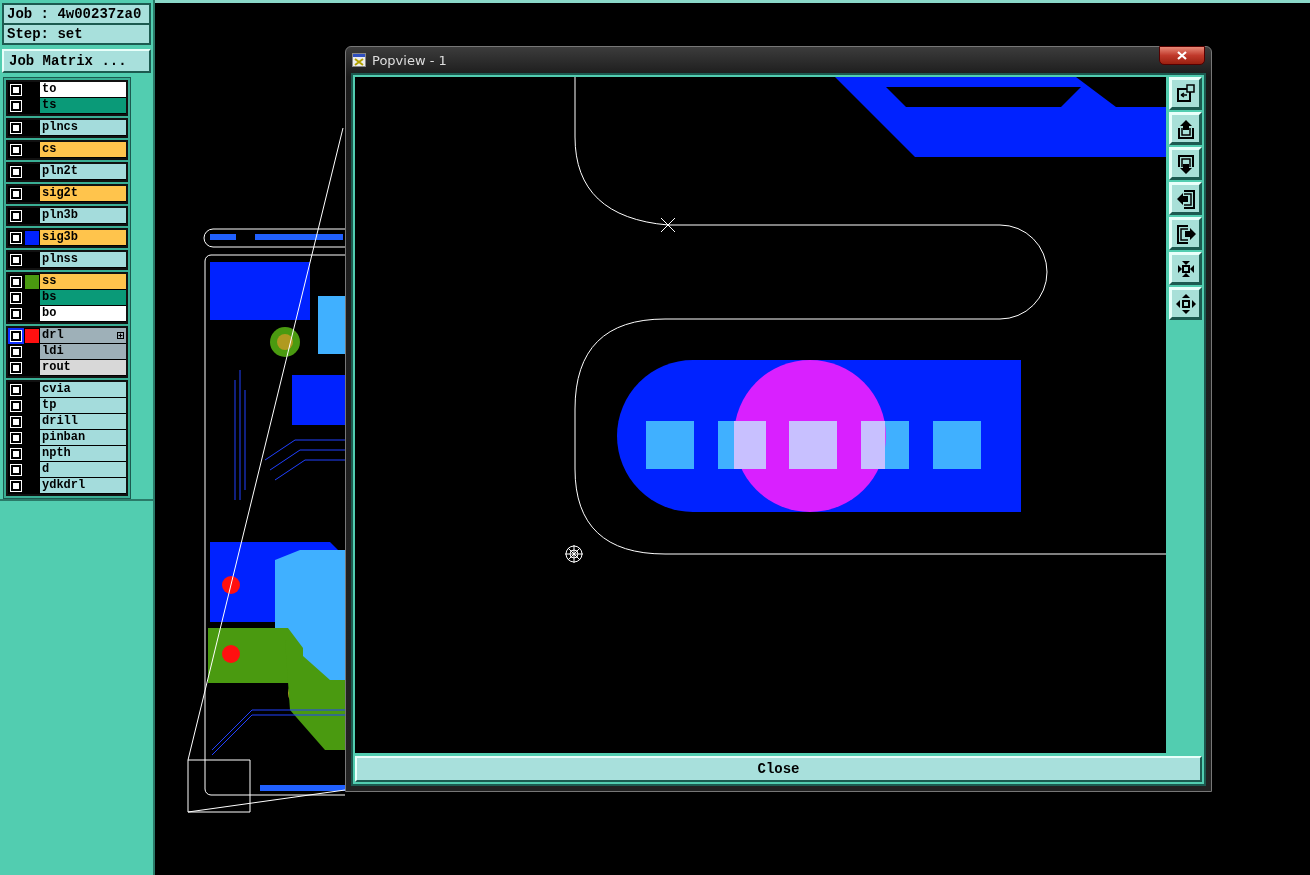  Describe the element at coordinates (574, 554) in the screenshot. I see `origin-marker-icon` at that location.